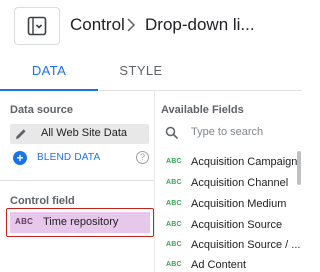 This screenshot has width=320, height=272. Describe the element at coordinates (237, 225) in the screenshot. I see `field-name: Acquisition Source` at that location.